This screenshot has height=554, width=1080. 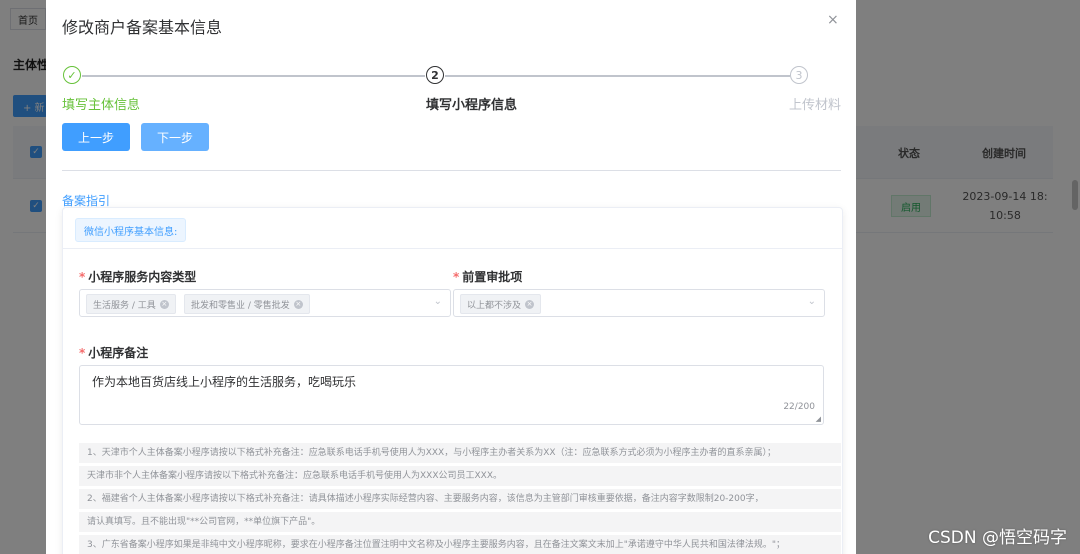 I want to click on char-counter: 22/200, so click(x=799, y=407).